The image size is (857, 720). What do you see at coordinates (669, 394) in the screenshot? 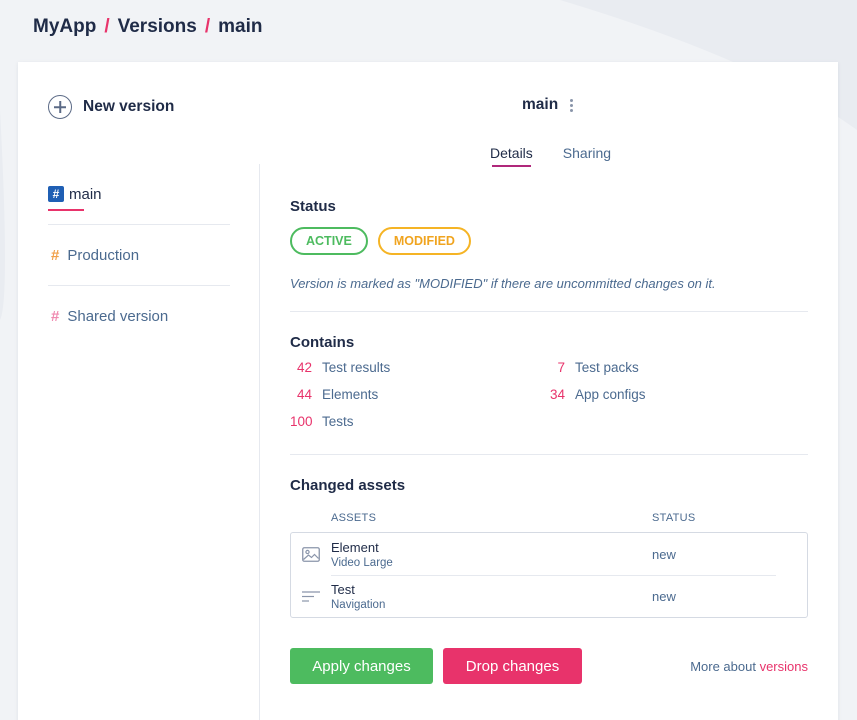
I see `contains-item-app-configs: 34 App configs` at bounding box center [669, 394].